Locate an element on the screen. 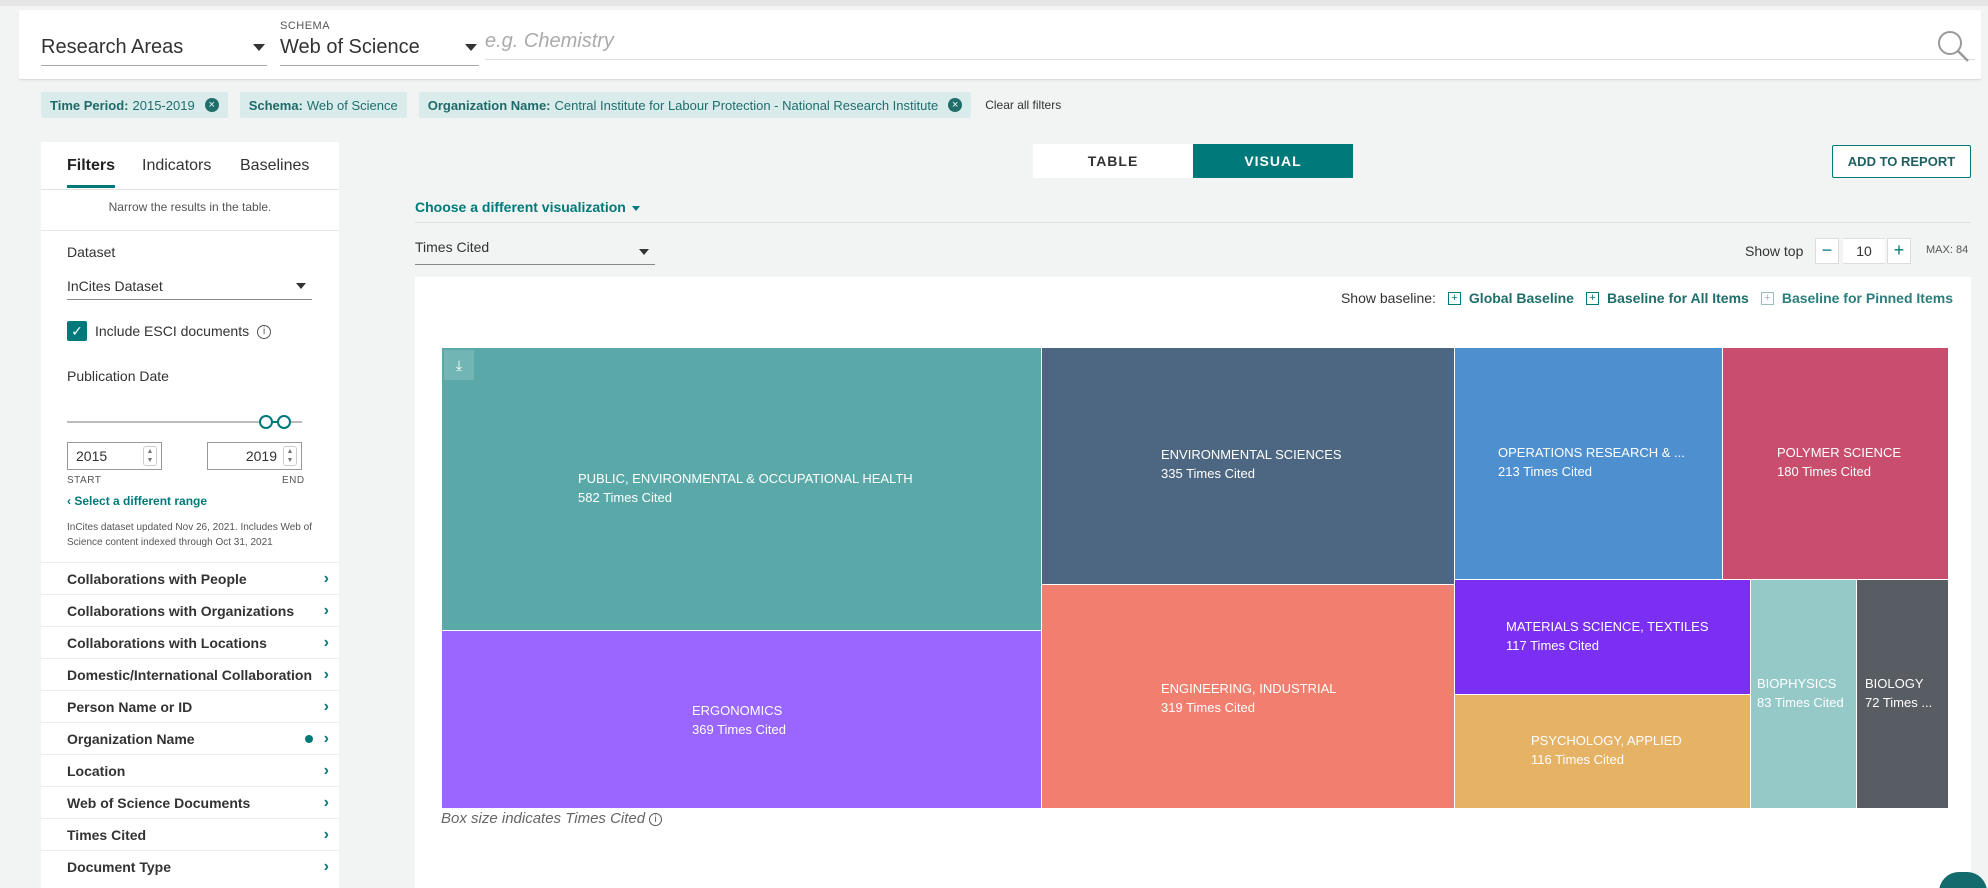  filter-item-label: Location is located at coordinates (96, 771).